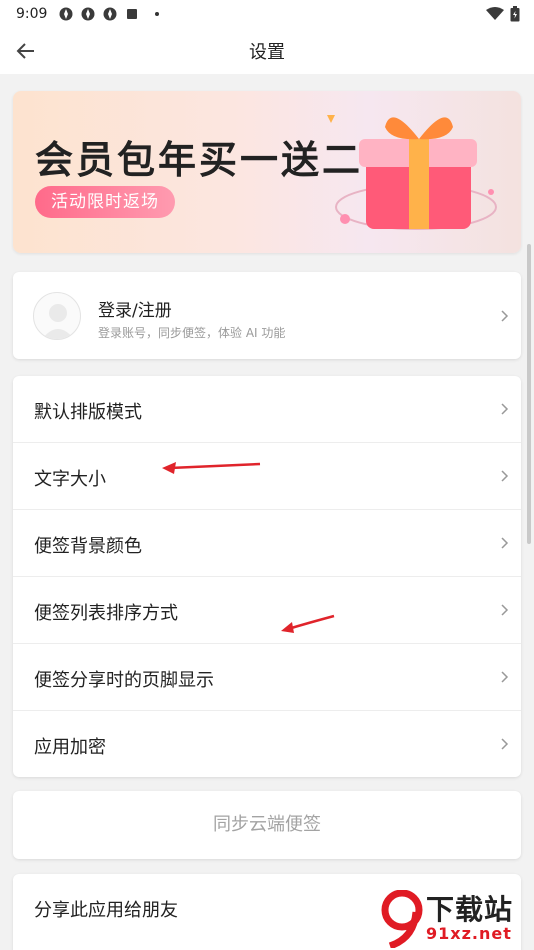 The height and width of the screenshot is (950, 534). I want to click on app-bar: 设置, so click(267, 51).